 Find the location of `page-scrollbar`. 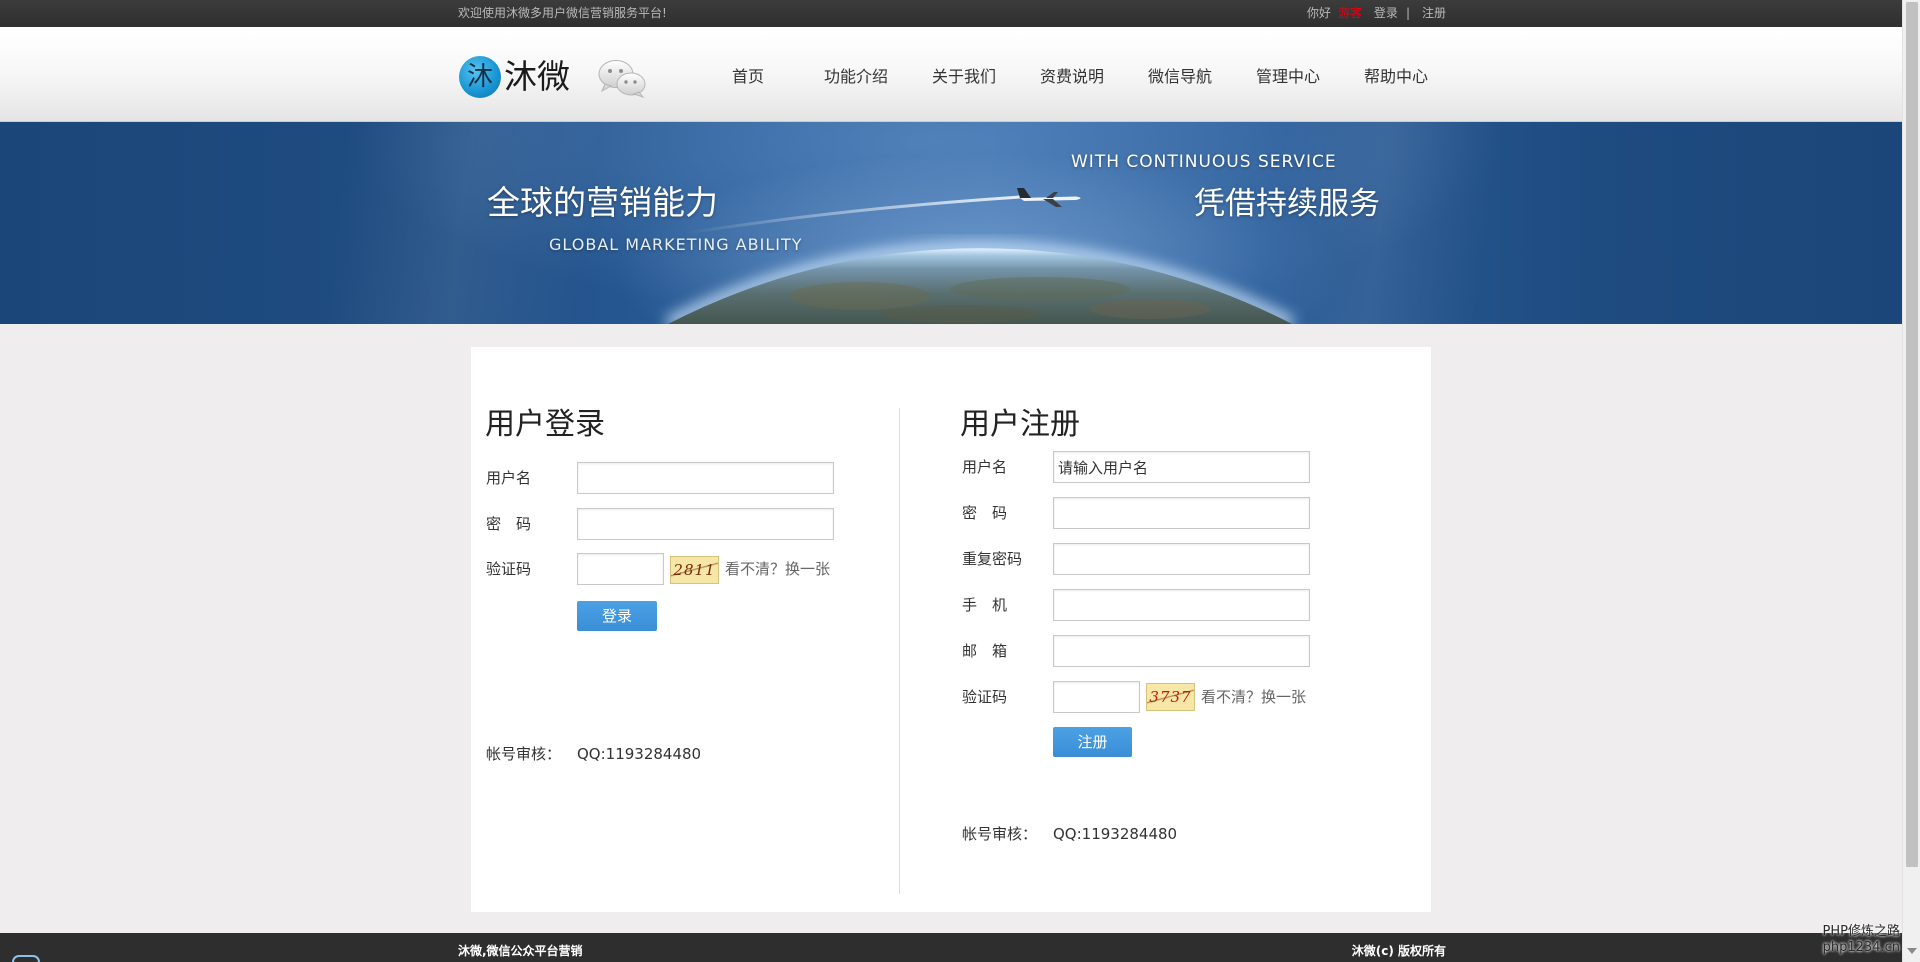

page-scrollbar is located at coordinates (1911, 481).